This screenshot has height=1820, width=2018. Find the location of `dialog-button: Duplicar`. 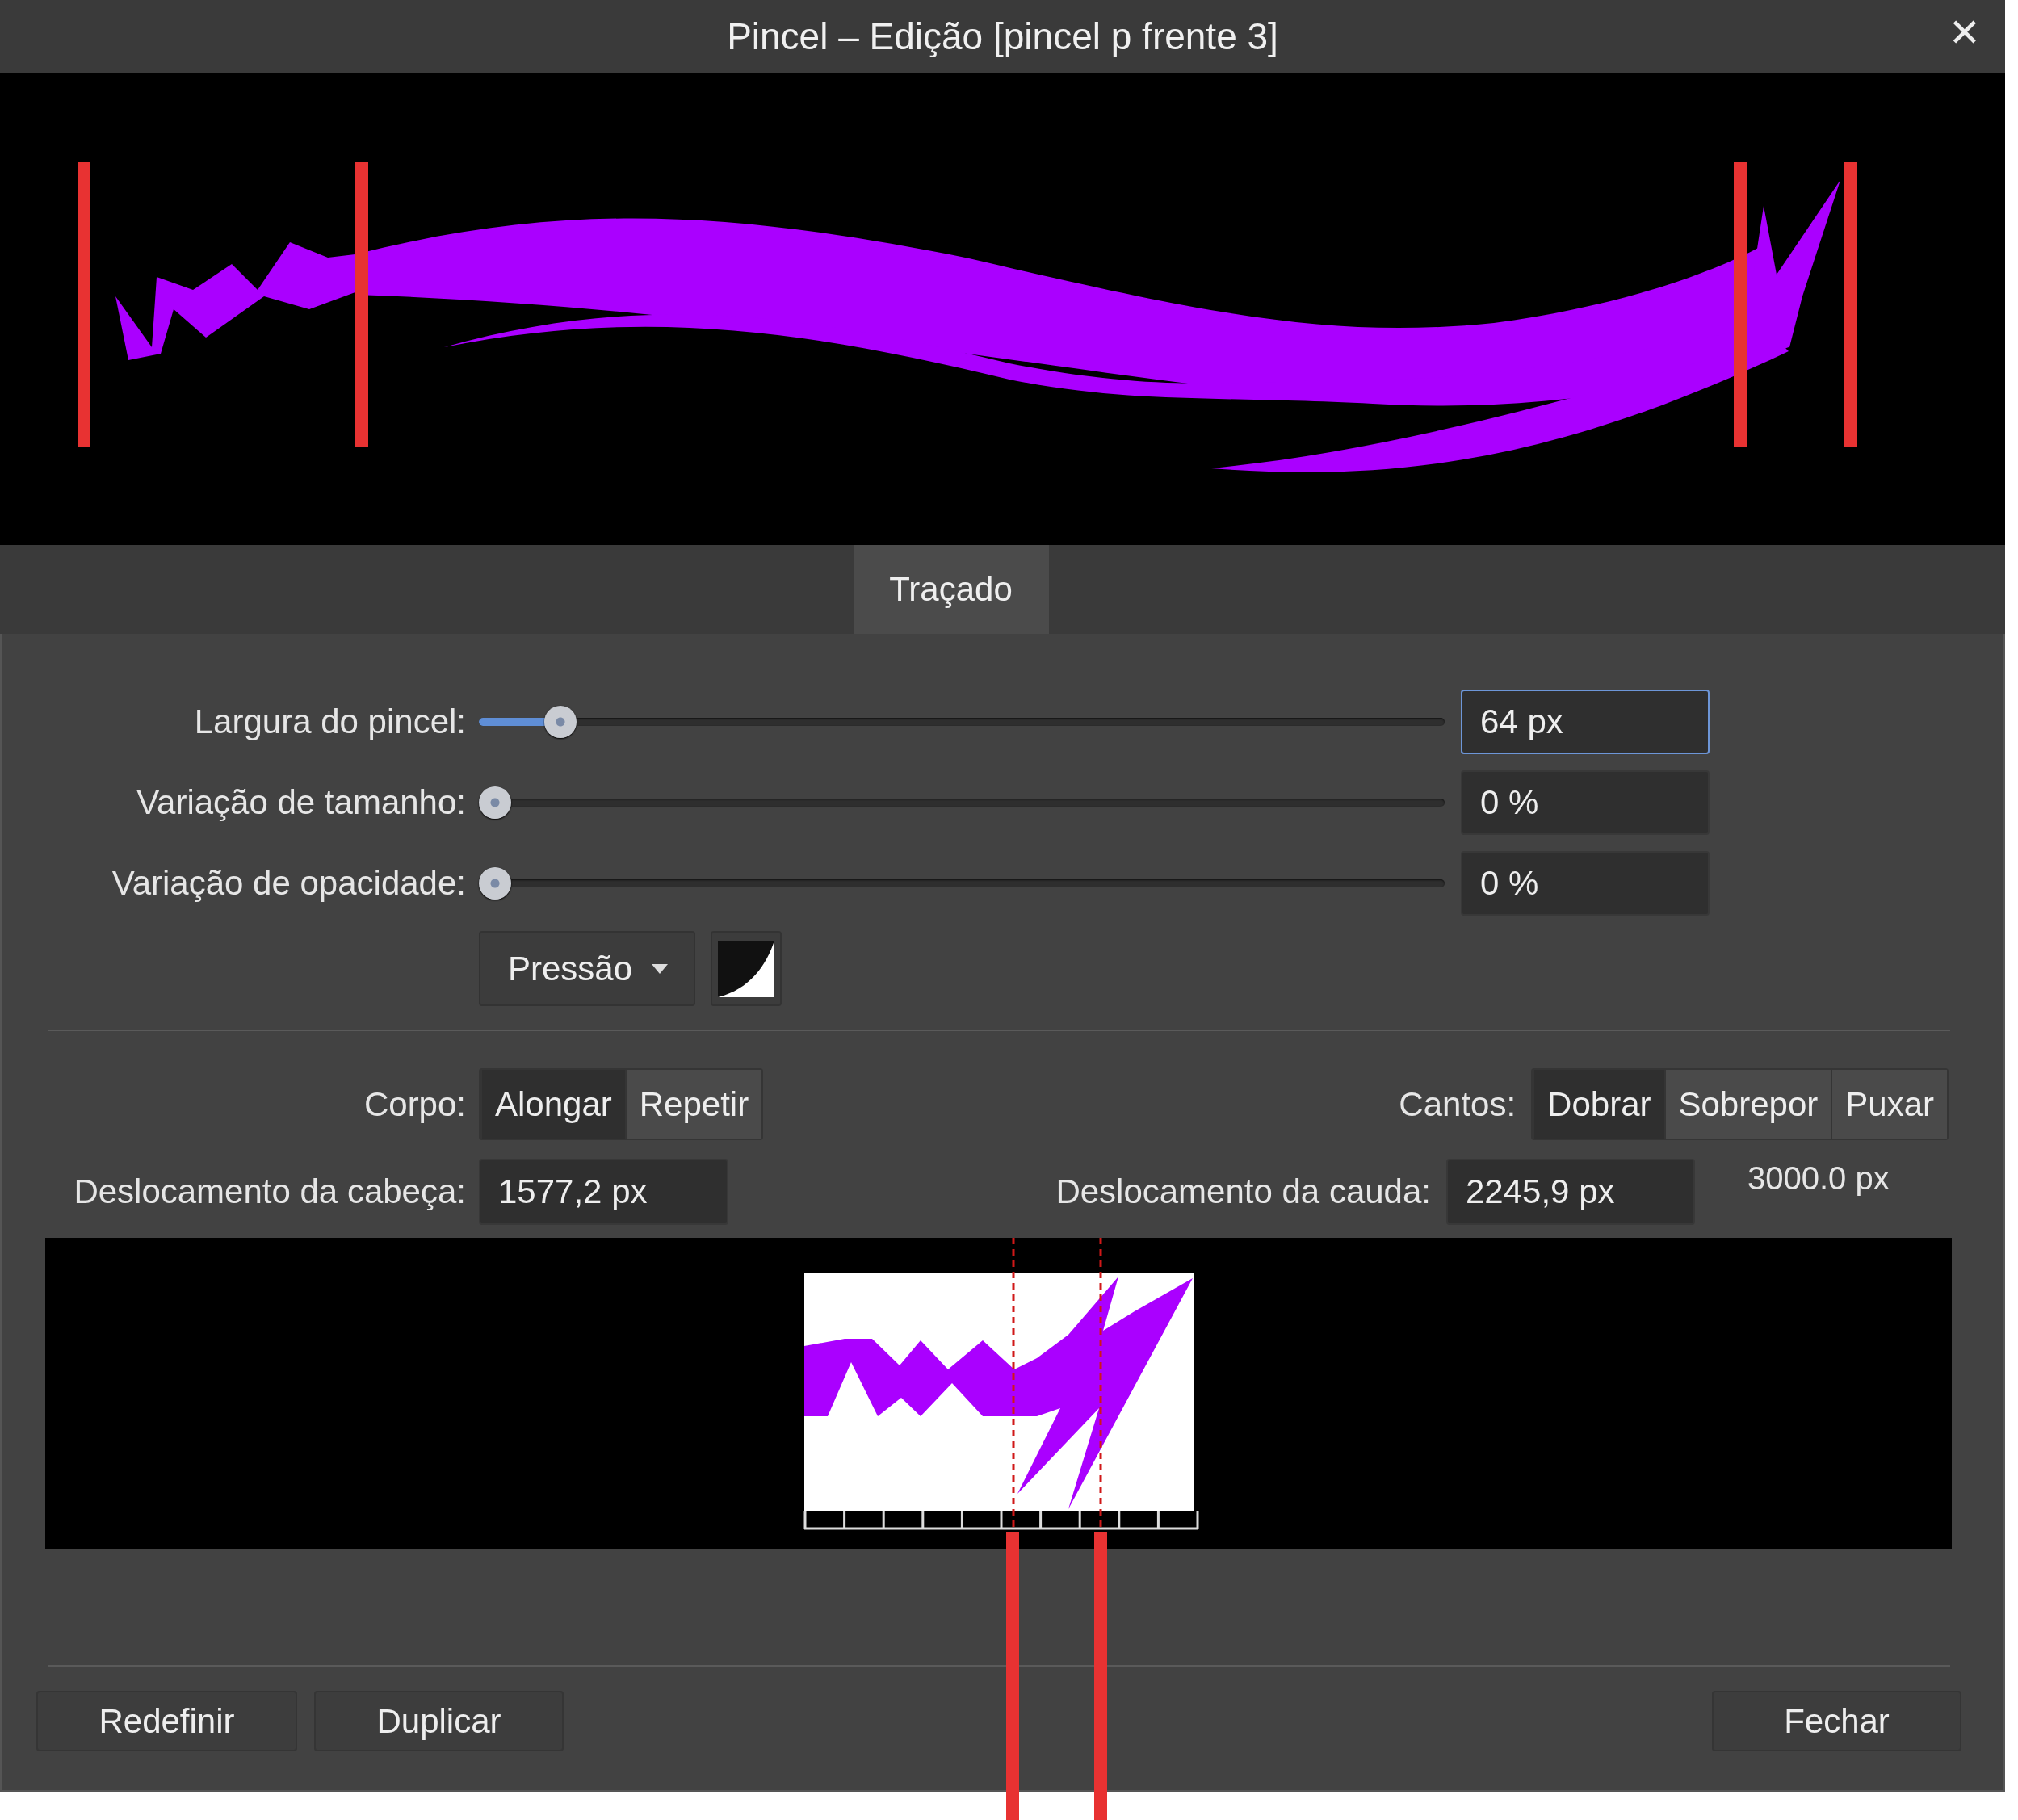

dialog-button: Duplicar is located at coordinates (439, 1721).